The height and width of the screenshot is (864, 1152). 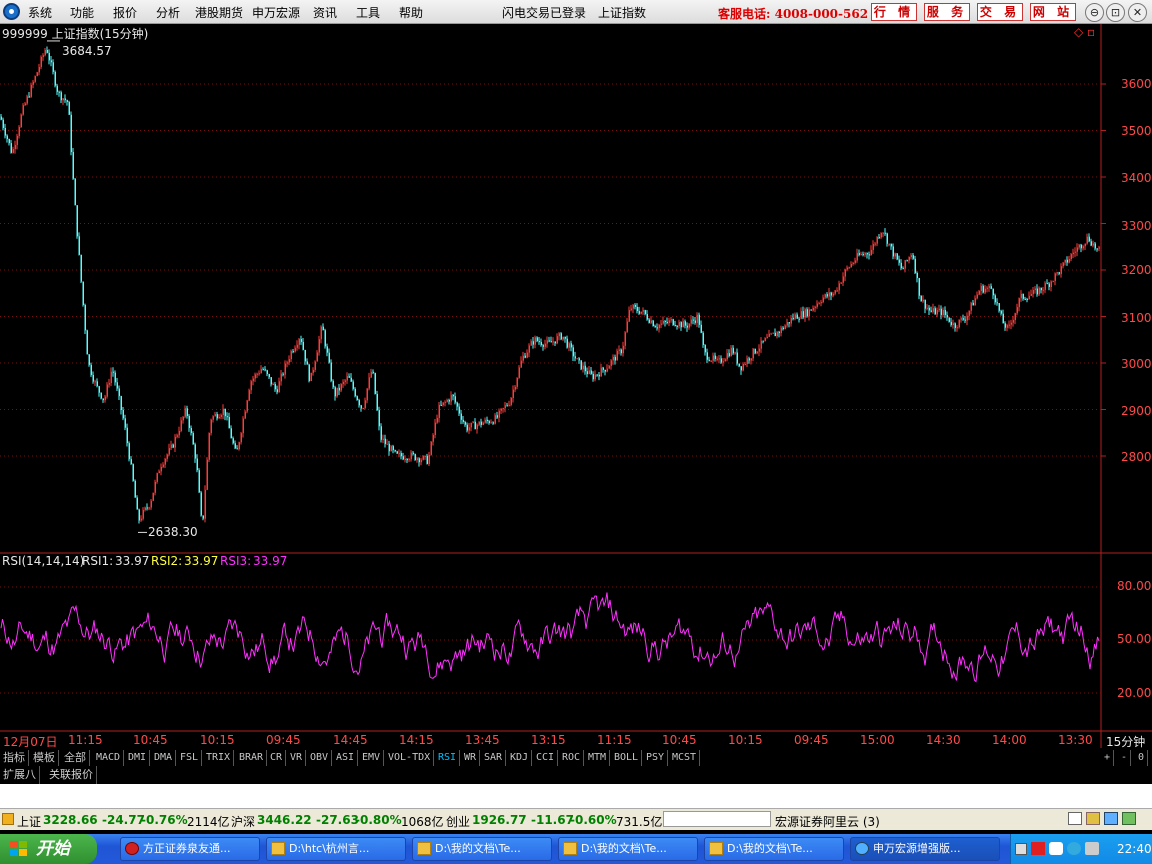 I want to click on period-label: 15分钟, so click(x=1125, y=741).